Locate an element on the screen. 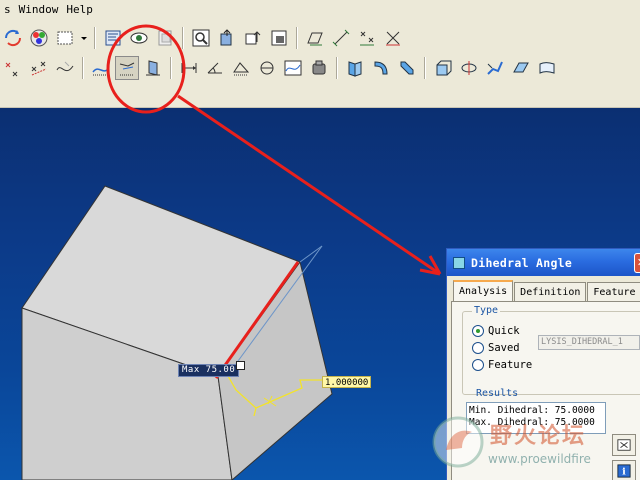 This screenshot has height=480, width=640. radio-feature: Feature is located at coordinates (502, 365).